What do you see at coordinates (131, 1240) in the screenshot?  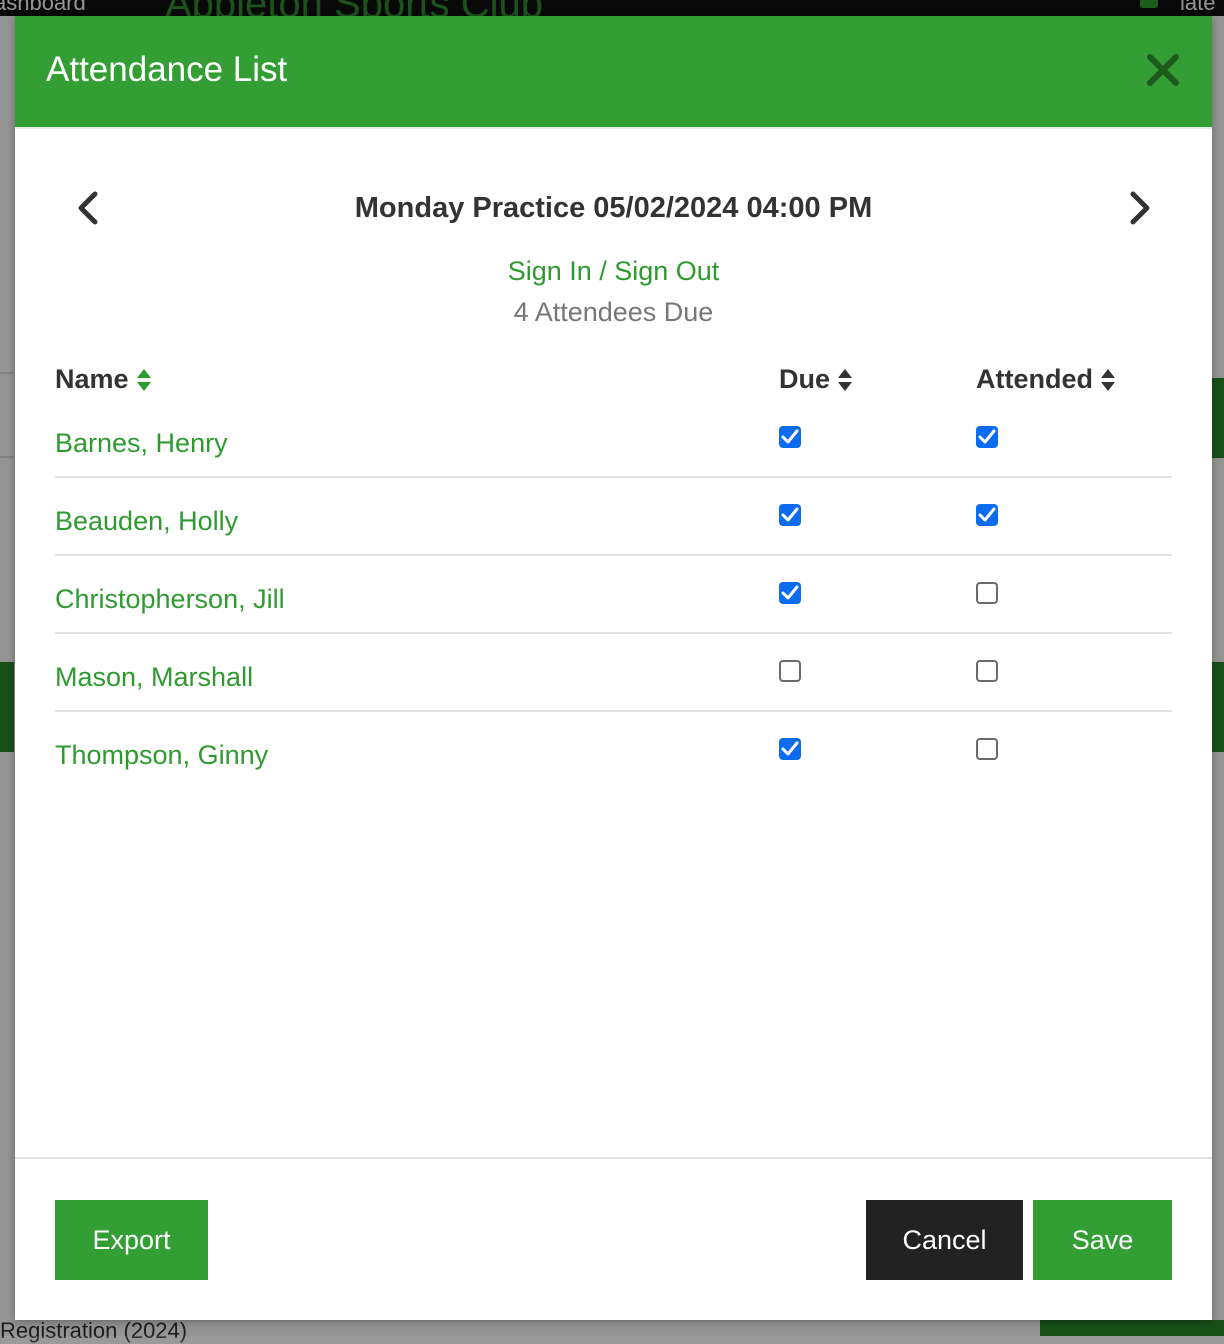 I see `export-button: Export` at bounding box center [131, 1240].